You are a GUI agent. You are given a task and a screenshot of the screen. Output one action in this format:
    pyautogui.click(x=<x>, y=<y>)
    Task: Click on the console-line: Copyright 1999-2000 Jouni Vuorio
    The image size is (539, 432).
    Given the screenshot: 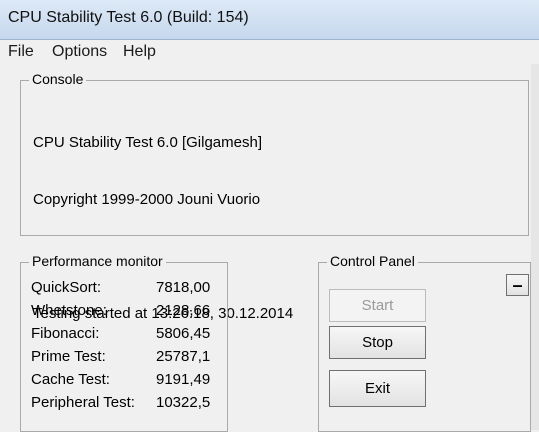 What is the action you would take?
    pyautogui.click(x=147, y=199)
    